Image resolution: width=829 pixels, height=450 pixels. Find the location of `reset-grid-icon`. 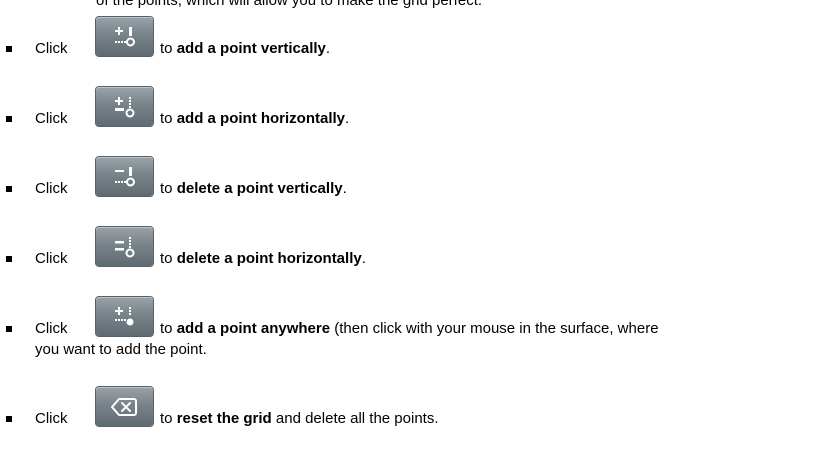

reset-grid-icon is located at coordinates (124, 407).